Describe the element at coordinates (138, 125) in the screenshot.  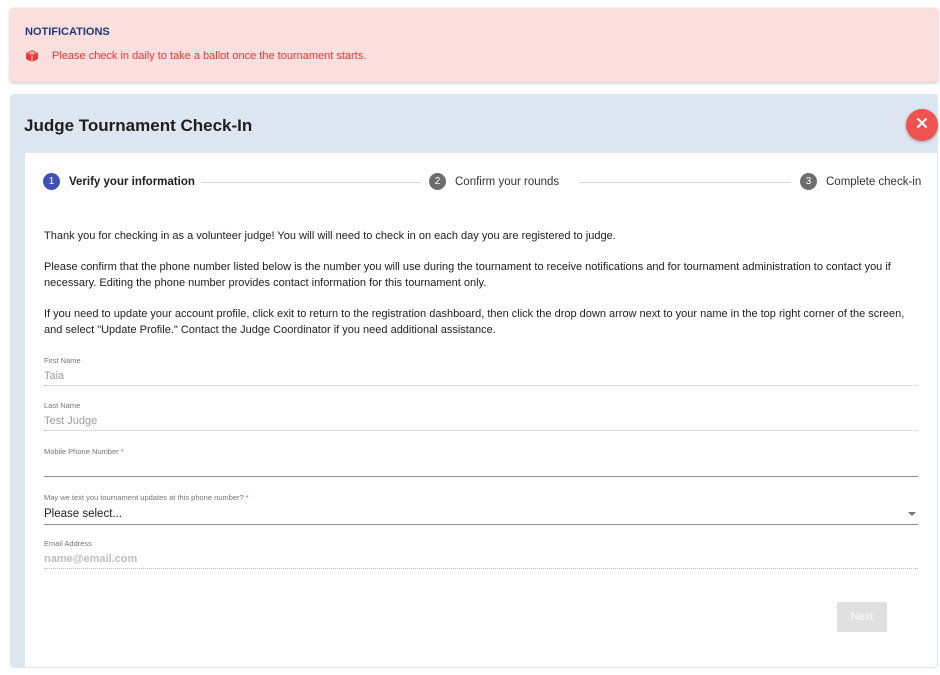
I see `page-title: Judge Tournament Check-In` at that location.